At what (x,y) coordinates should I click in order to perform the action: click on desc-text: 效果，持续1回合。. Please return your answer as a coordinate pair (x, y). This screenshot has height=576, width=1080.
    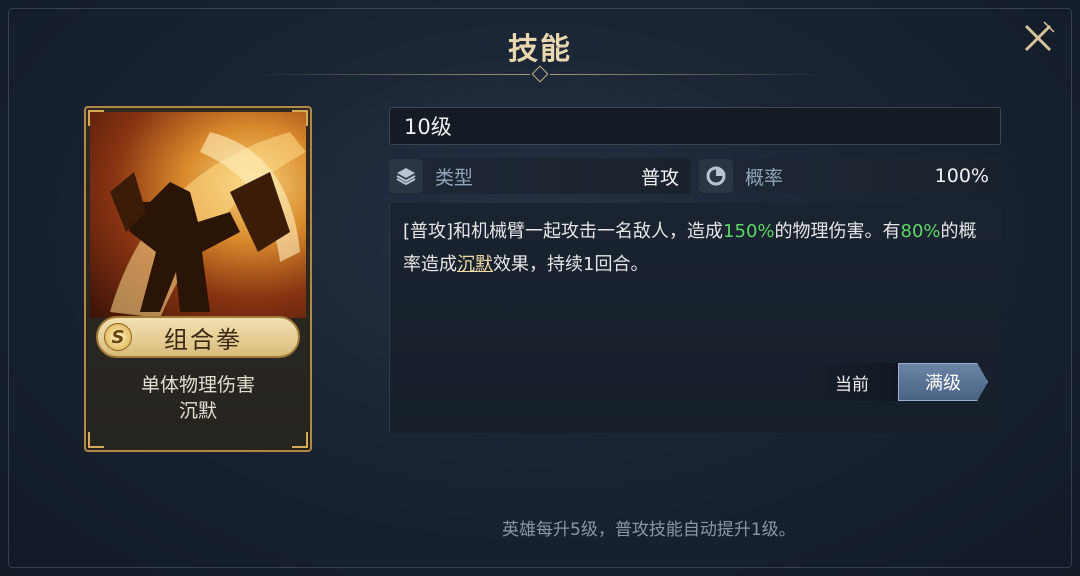
    Looking at the image, I should click on (571, 264).